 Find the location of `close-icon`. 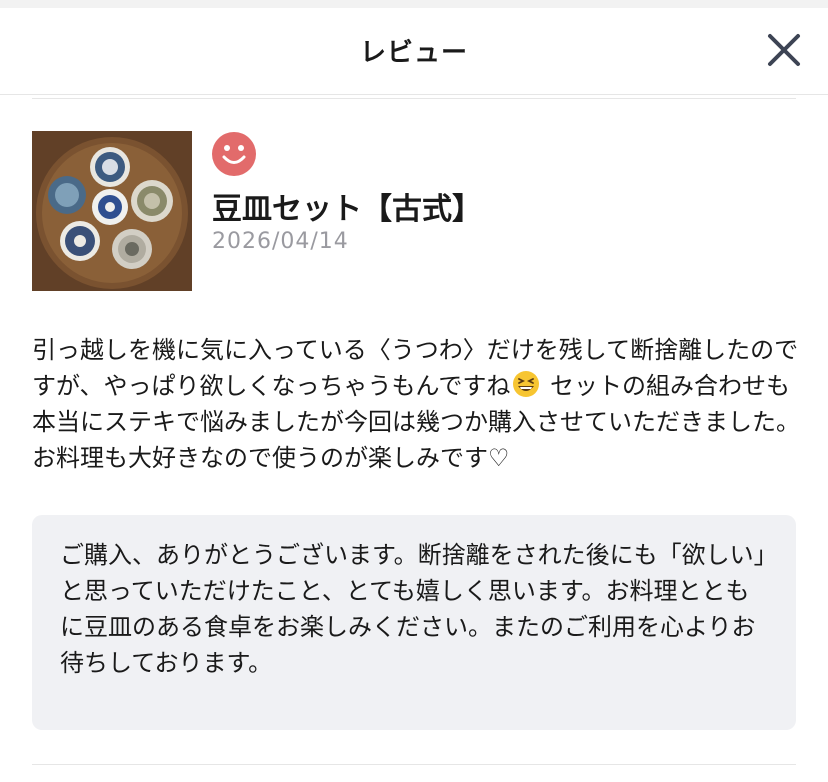

close-icon is located at coordinates (784, 50).